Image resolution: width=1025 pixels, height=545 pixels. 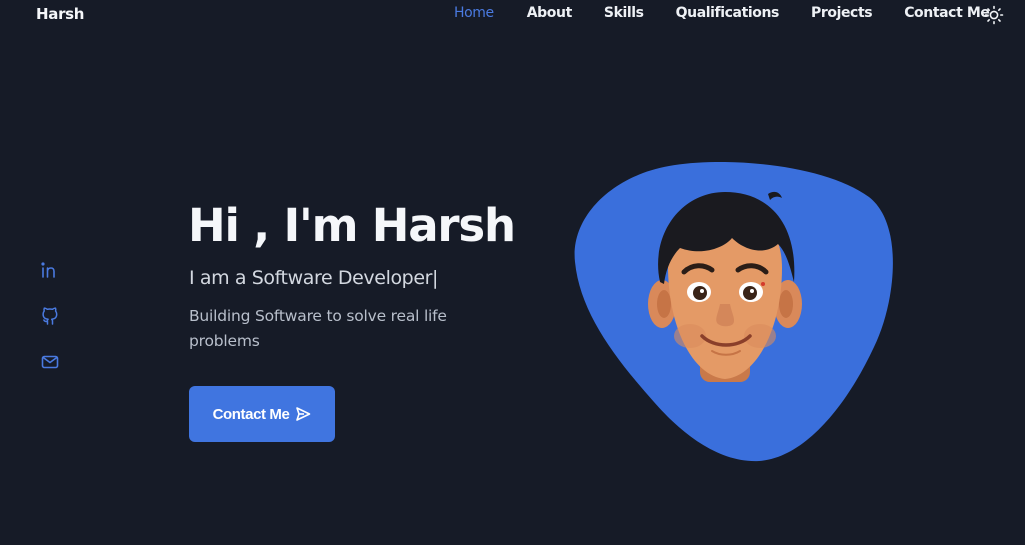 What do you see at coordinates (474, 13) in the screenshot?
I see `nav-item-home: Home` at bounding box center [474, 13].